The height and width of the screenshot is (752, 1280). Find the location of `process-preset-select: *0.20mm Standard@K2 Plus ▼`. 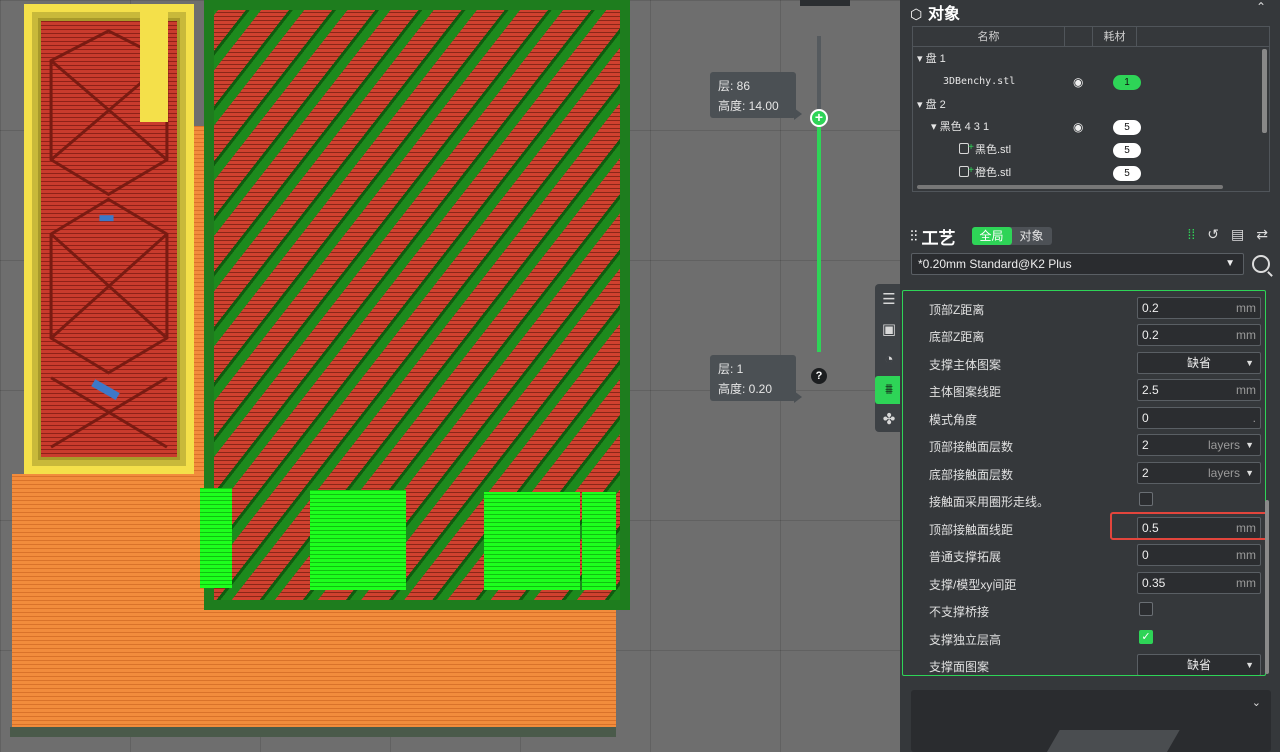

process-preset-select: *0.20mm Standard@K2 Plus ▼ is located at coordinates (1077, 264).